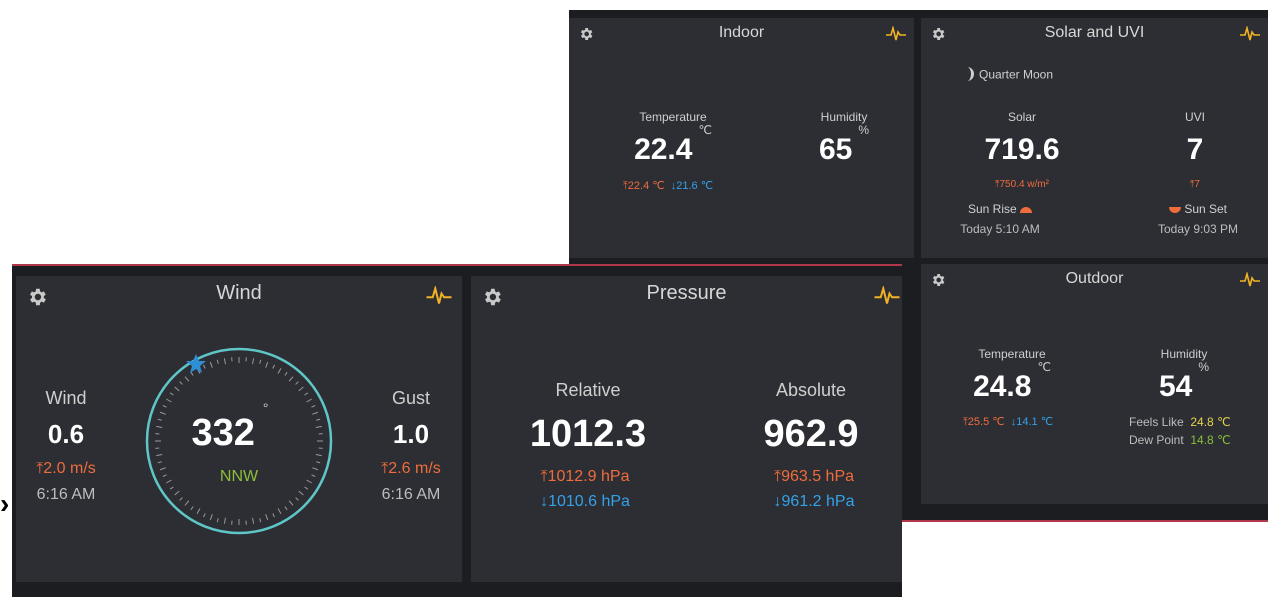  What do you see at coordinates (1195, 150) in the screenshot?
I see `uvi-value: 7` at bounding box center [1195, 150].